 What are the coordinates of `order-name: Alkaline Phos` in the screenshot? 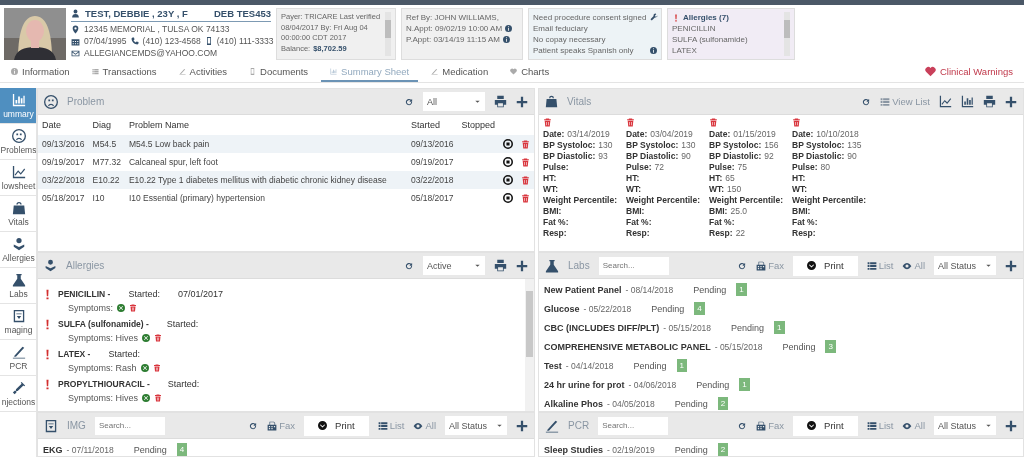 It's located at (574, 403).